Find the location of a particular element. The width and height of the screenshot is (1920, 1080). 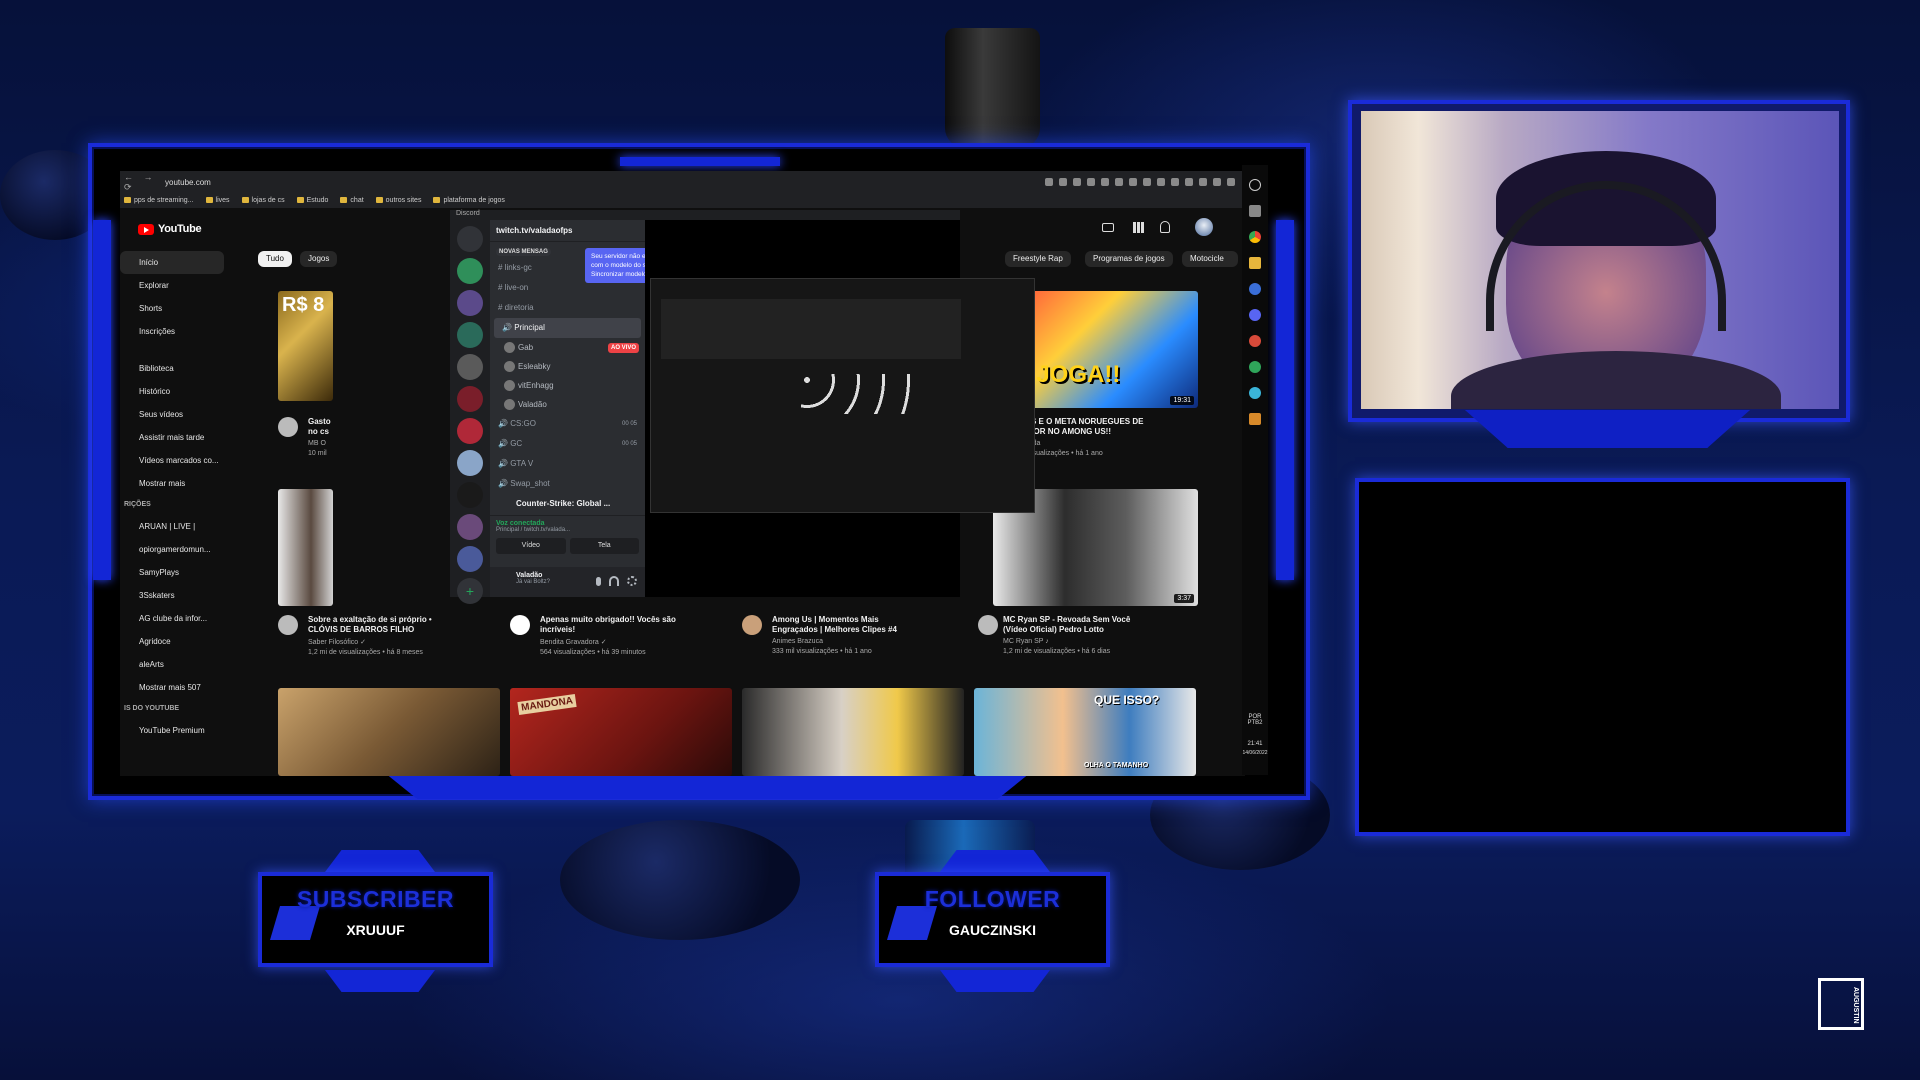

apps-icon is located at coordinates (1138, 227).